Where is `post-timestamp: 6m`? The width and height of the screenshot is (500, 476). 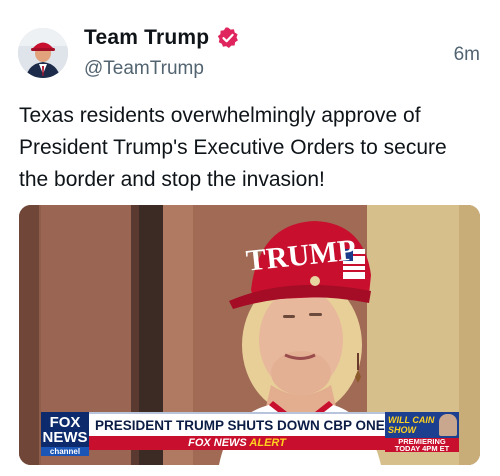 post-timestamp: 6m is located at coordinates (467, 55).